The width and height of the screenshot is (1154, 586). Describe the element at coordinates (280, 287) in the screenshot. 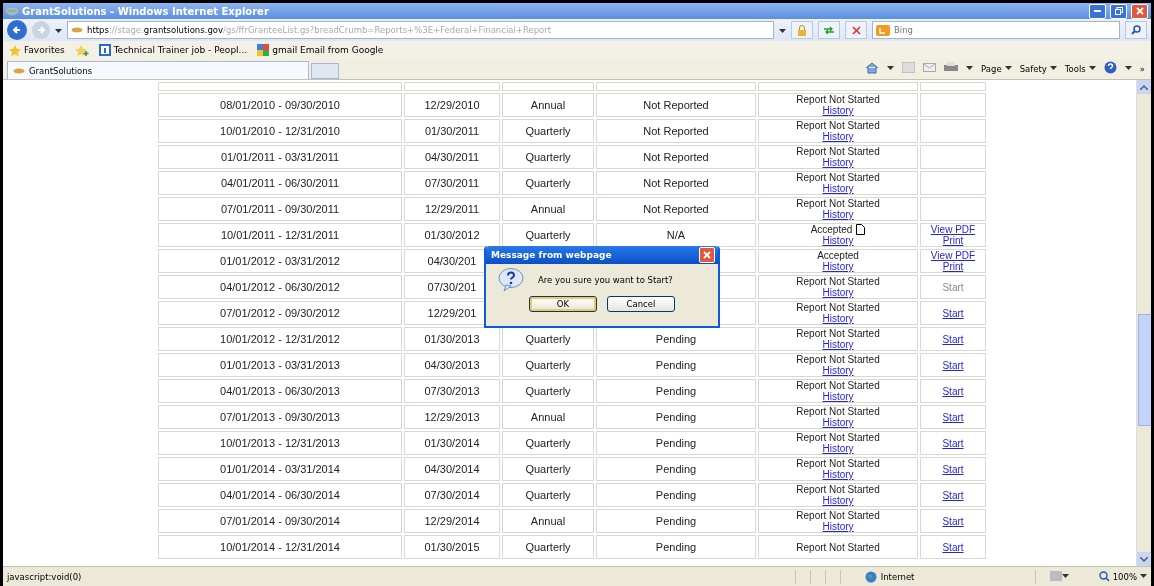

I see `period-text: 04/01/2012 - 06/30/2012` at that location.